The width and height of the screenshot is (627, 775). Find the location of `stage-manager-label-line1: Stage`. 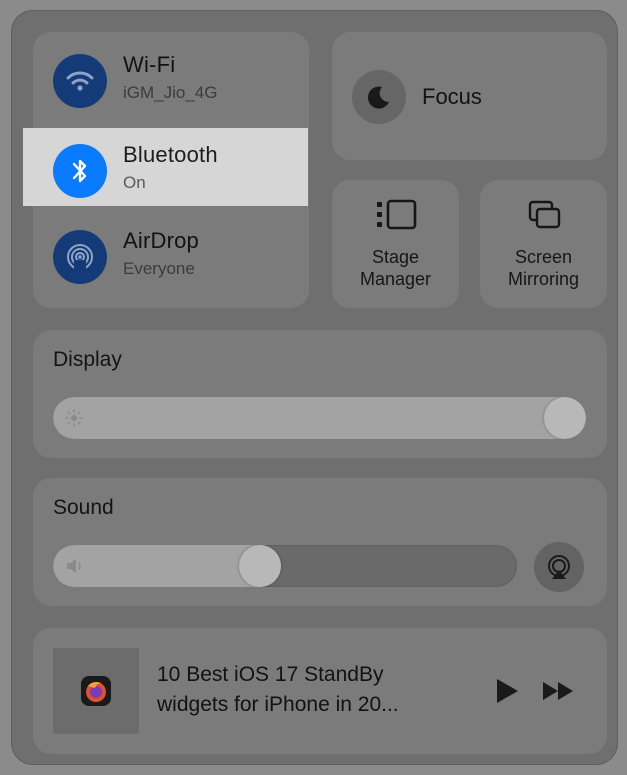

stage-manager-label-line1: Stage is located at coordinates (395, 257).